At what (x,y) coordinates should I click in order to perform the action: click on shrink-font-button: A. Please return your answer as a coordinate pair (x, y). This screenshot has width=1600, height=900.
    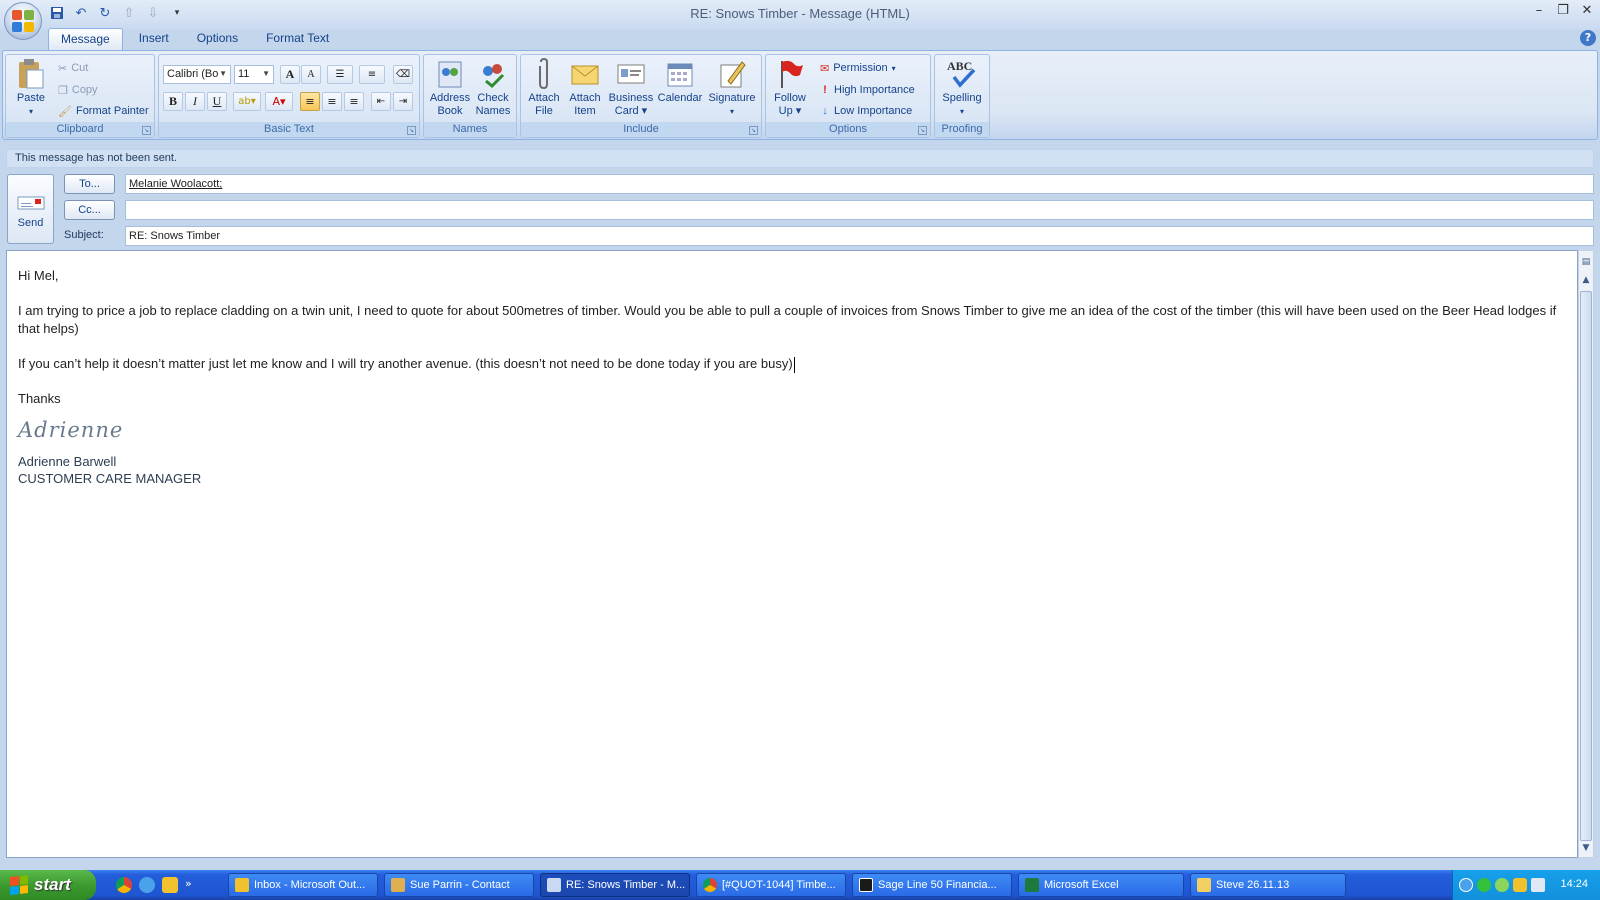
    Looking at the image, I should click on (311, 74).